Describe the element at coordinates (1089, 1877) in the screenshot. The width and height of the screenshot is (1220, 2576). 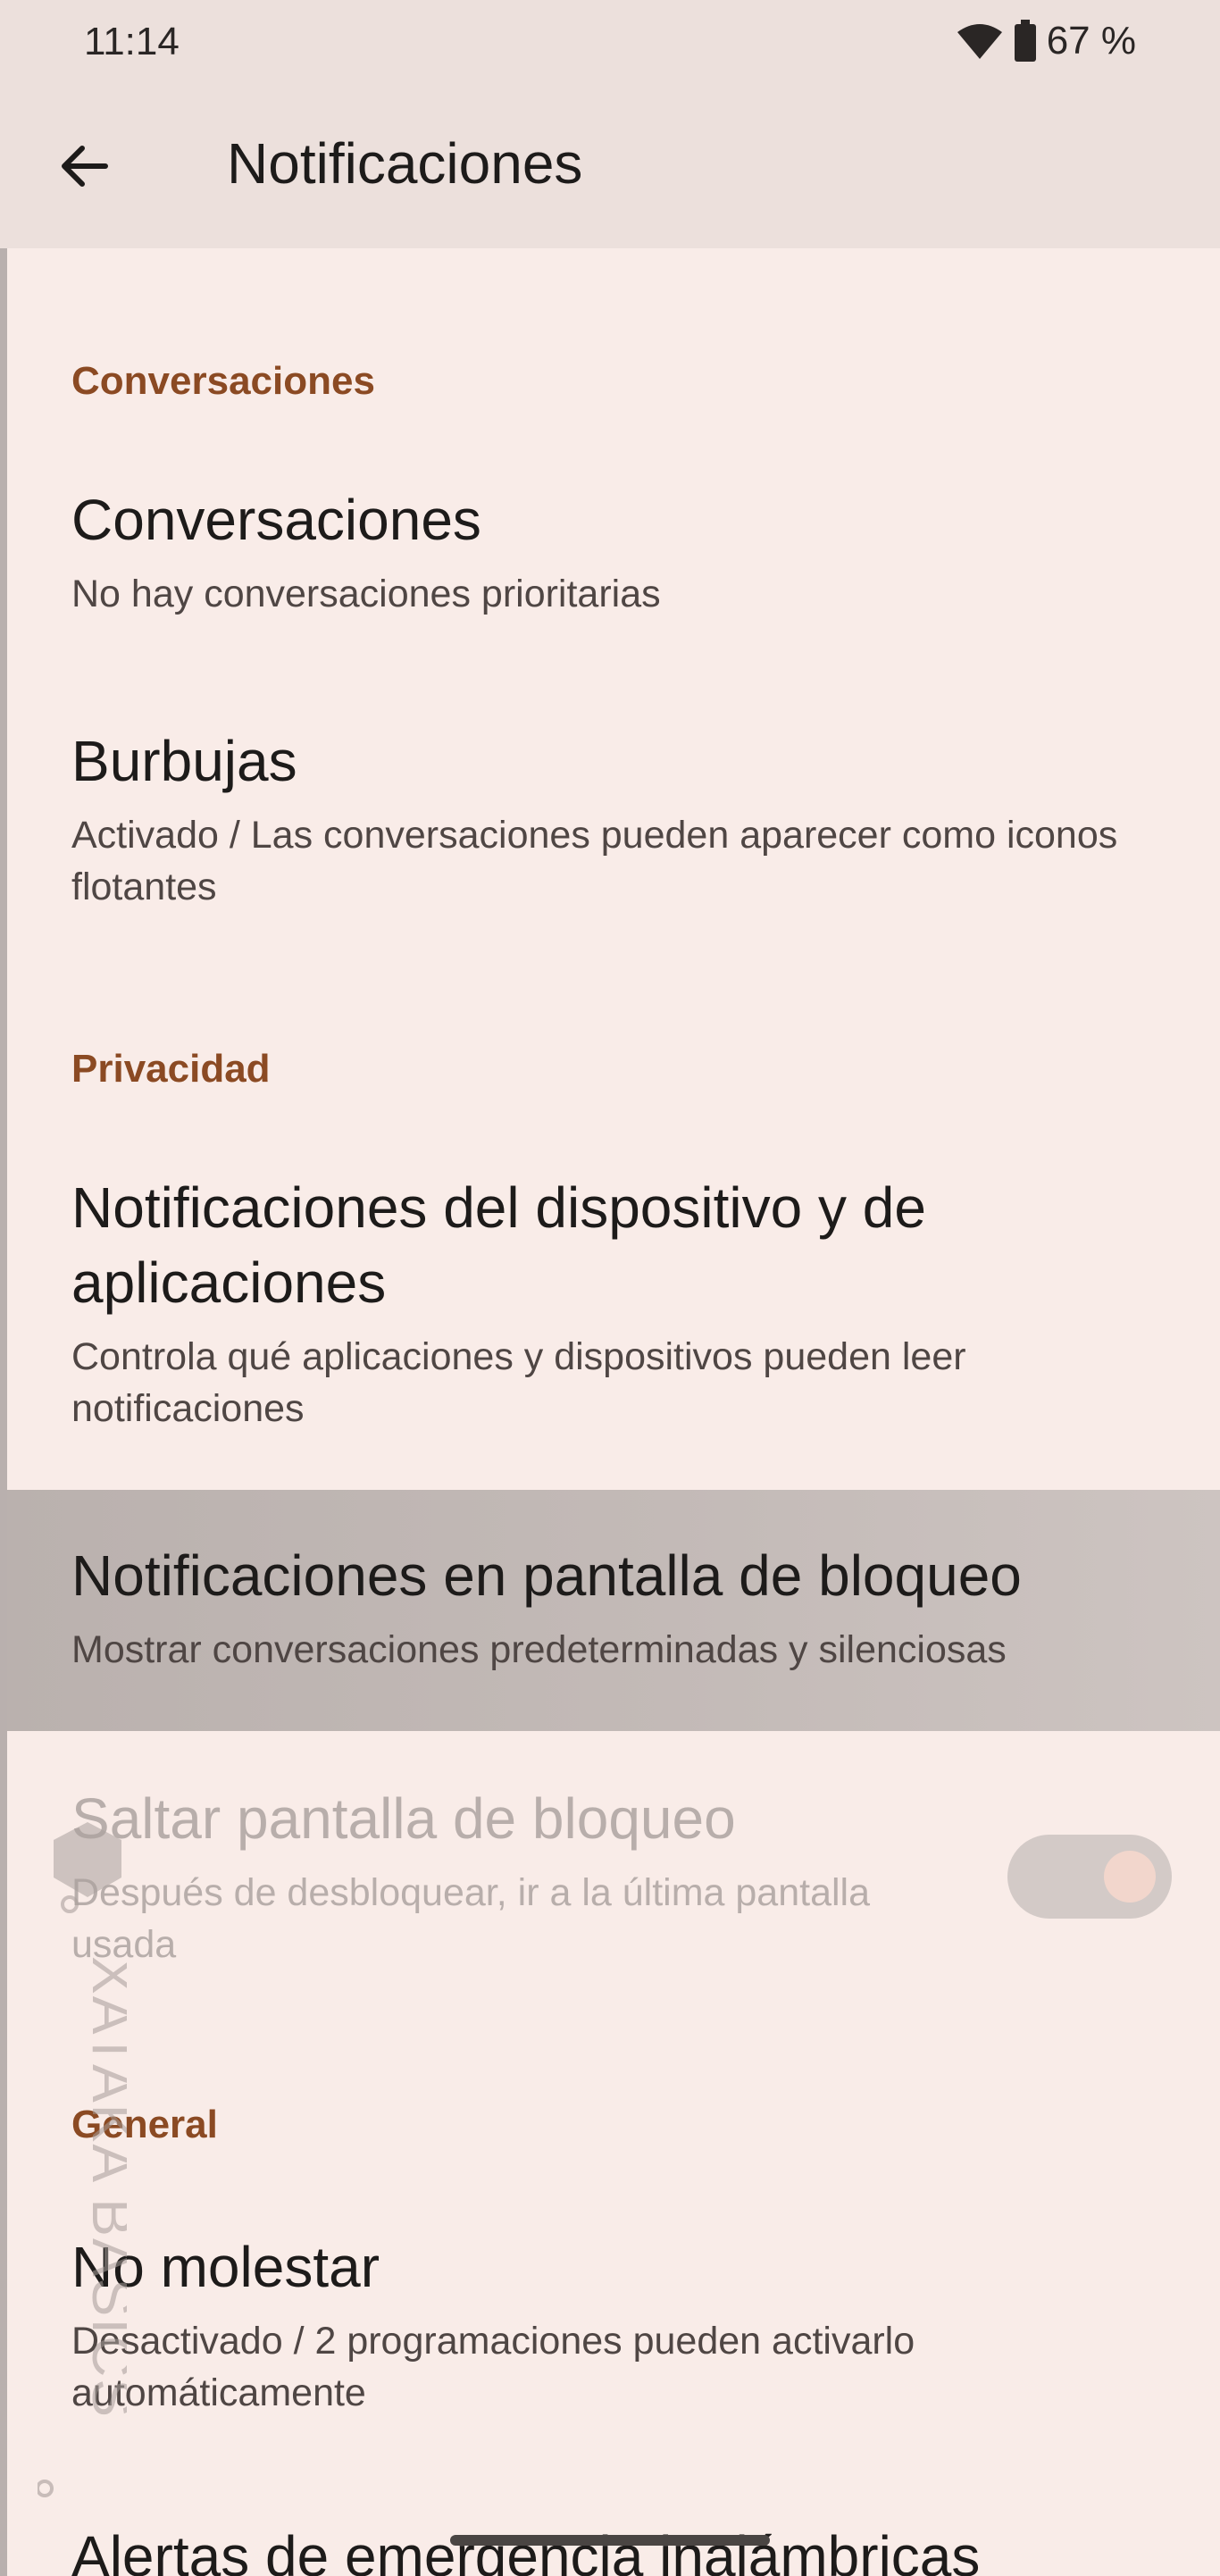
I see `saltar-bloqueo-toggle` at that location.